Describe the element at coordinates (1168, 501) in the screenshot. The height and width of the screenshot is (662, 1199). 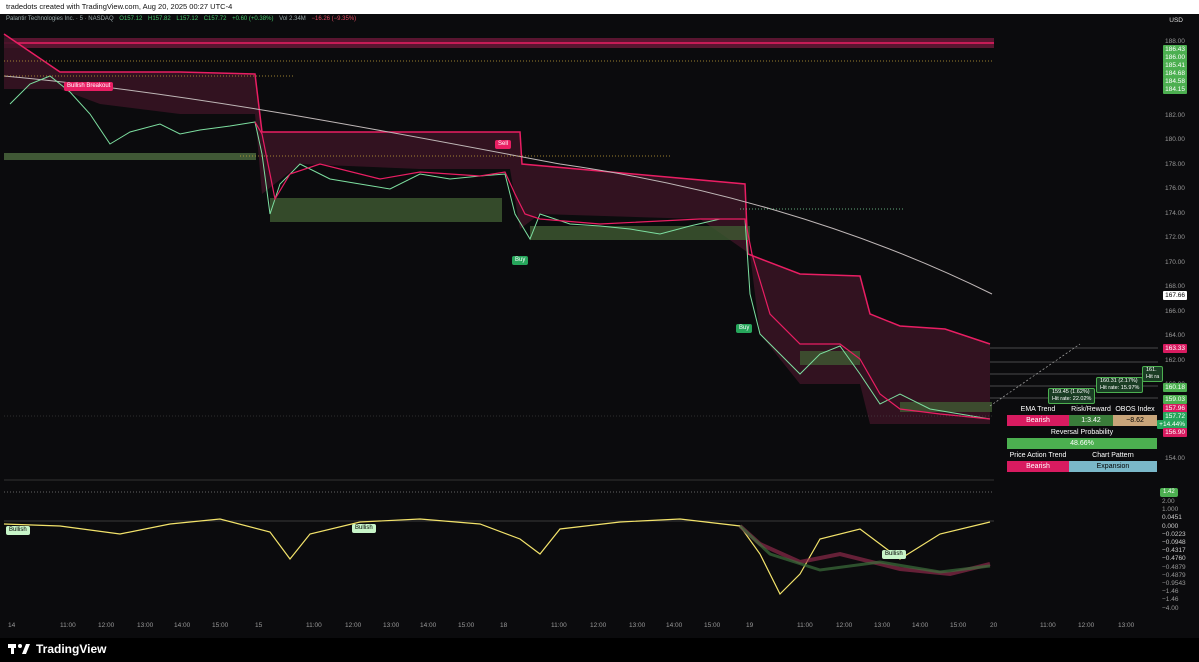
I see `oscillator-tick: 2.00` at that location.